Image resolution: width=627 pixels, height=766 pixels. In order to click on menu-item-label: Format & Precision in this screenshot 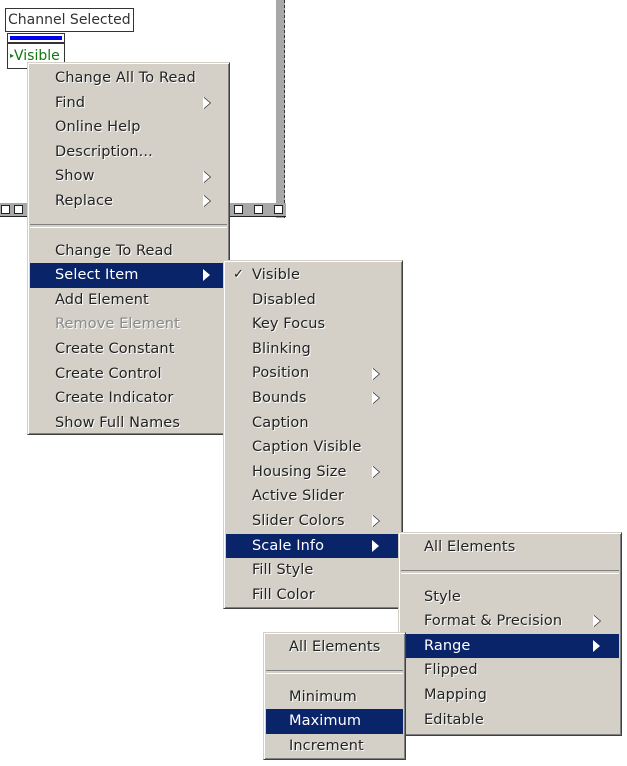, I will do `click(493, 621)`.